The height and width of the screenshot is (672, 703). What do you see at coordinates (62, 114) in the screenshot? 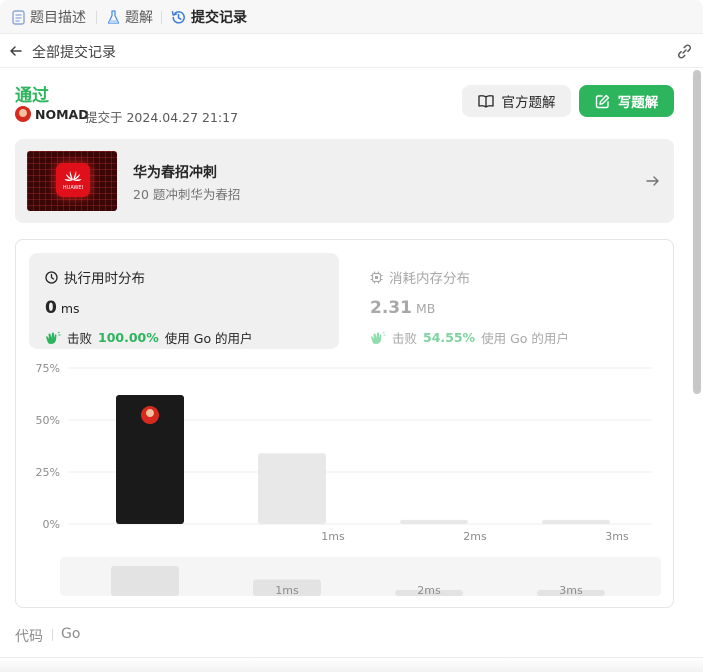
I see `username: NOMAD` at bounding box center [62, 114].